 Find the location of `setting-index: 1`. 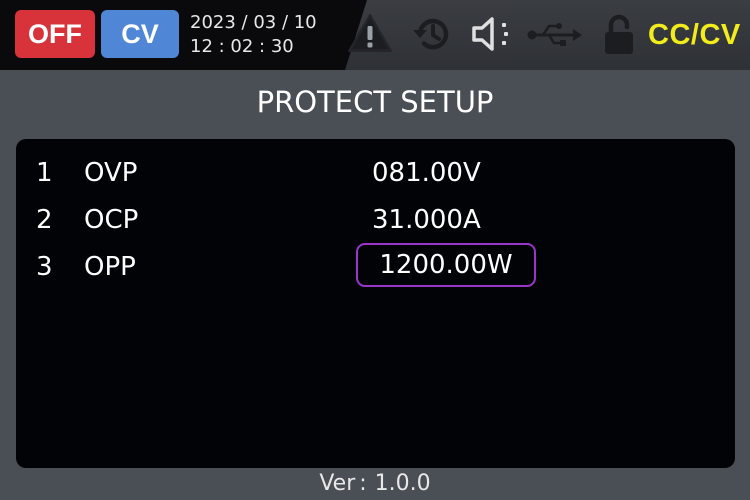

setting-index: 1 is located at coordinates (44, 173).